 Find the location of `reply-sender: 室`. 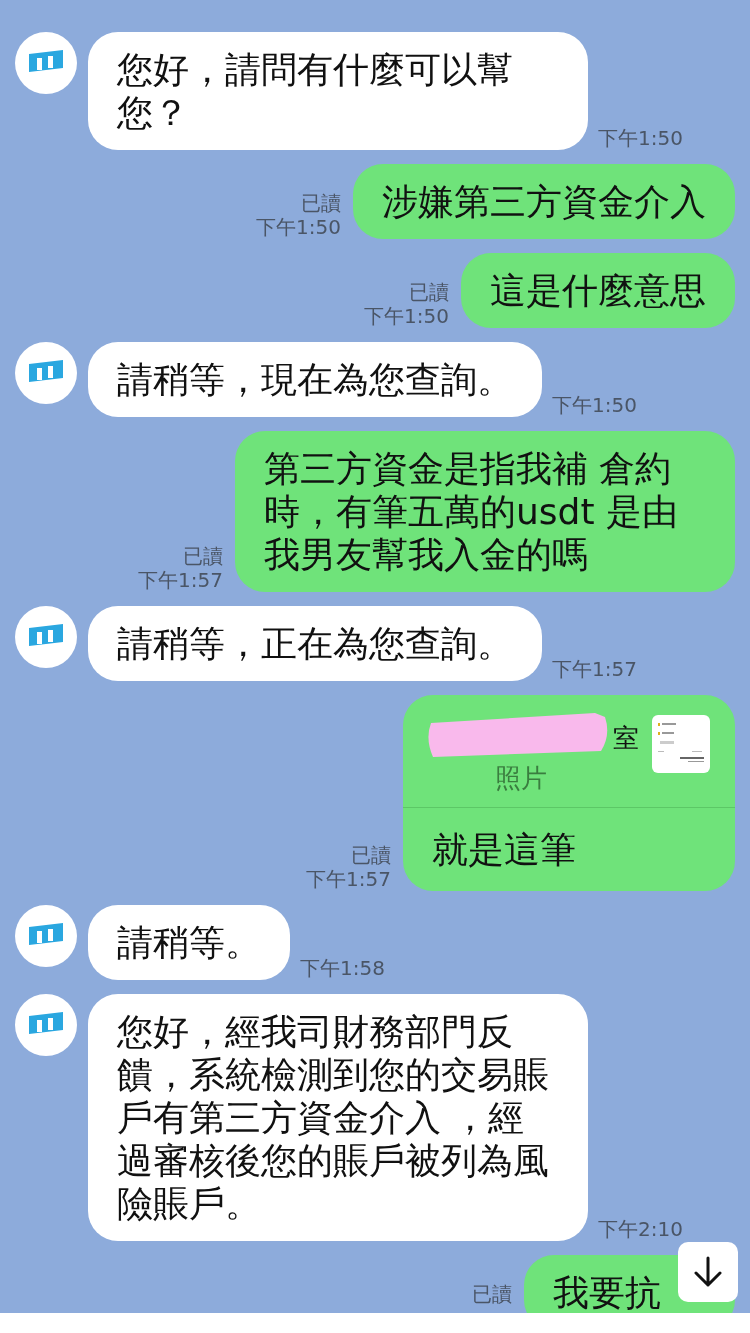

reply-sender: 室 is located at coordinates (626, 738).